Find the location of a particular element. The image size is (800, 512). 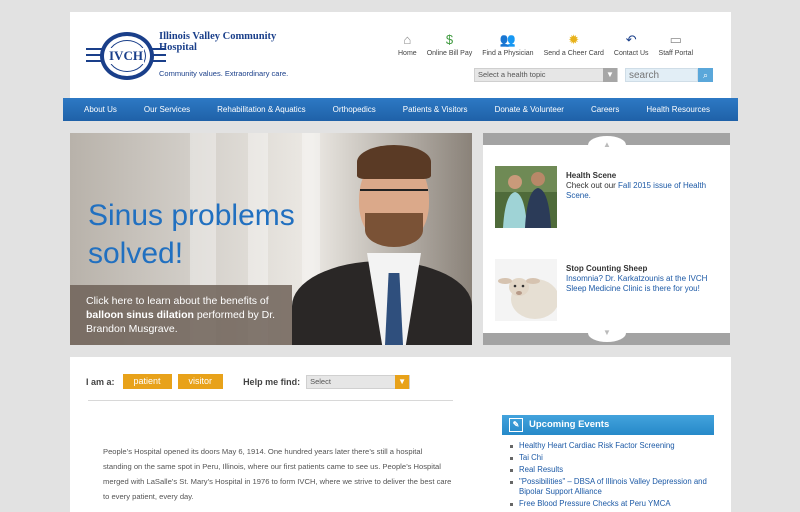

event-link: Free Blood Pressure Checks at Peru YMCA is located at coordinates (615, 504).